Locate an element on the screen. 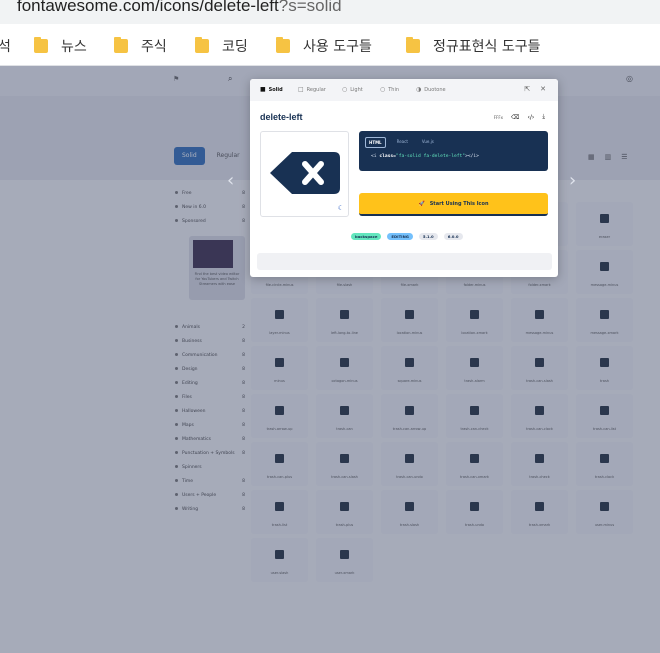 This screenshot has width=660, height=653. bookmark-folder-stocks: 주식 is located at coordinates (140, 46).